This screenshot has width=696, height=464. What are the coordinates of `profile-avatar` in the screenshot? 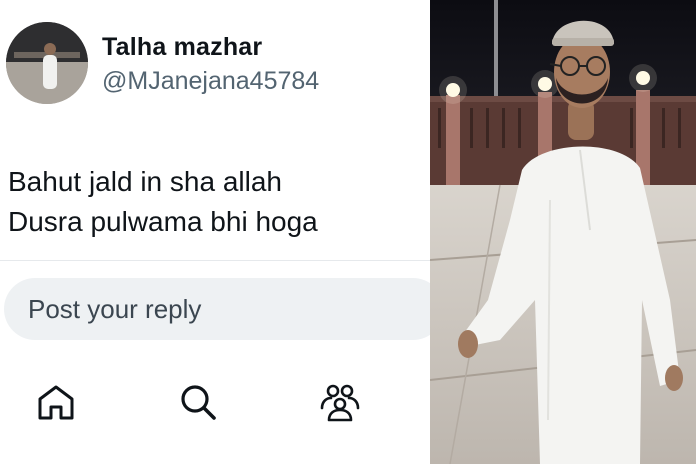 It's located at (47, 63).